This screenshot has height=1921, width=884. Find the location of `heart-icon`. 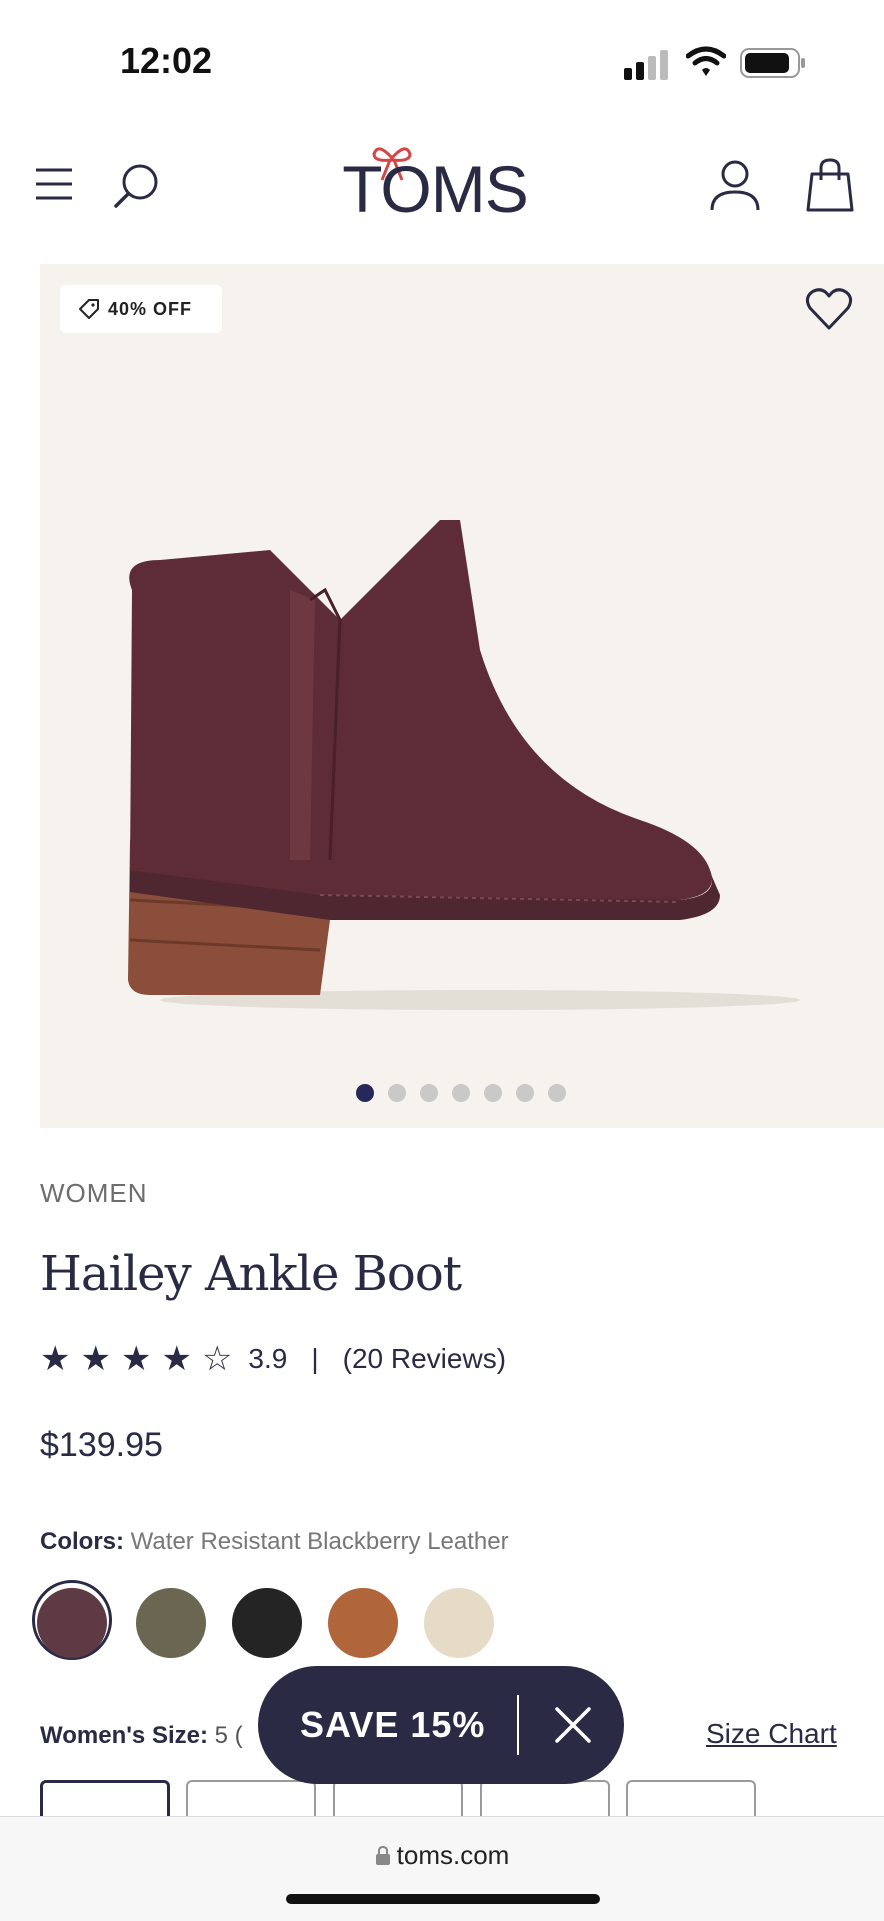

heart-icon is located at coordinates (829, 309).